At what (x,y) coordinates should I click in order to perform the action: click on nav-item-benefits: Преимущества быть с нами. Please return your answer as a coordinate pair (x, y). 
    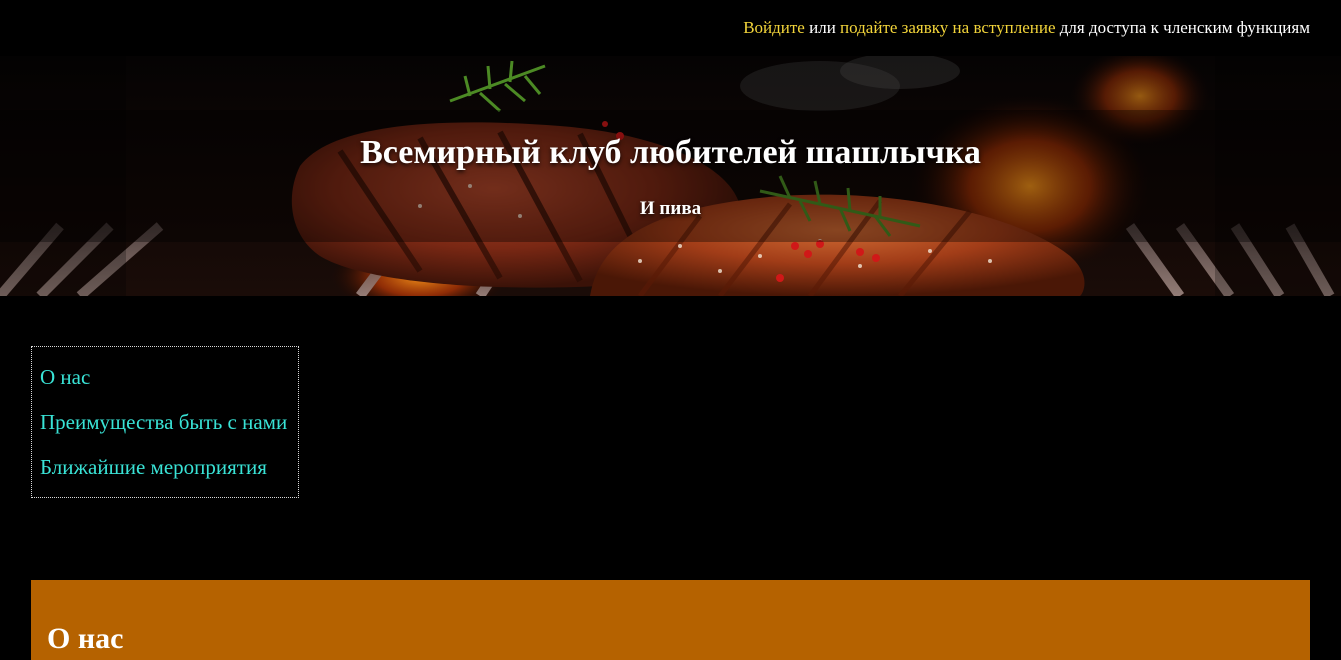
    Looking at the image, I should click on (165, 422).